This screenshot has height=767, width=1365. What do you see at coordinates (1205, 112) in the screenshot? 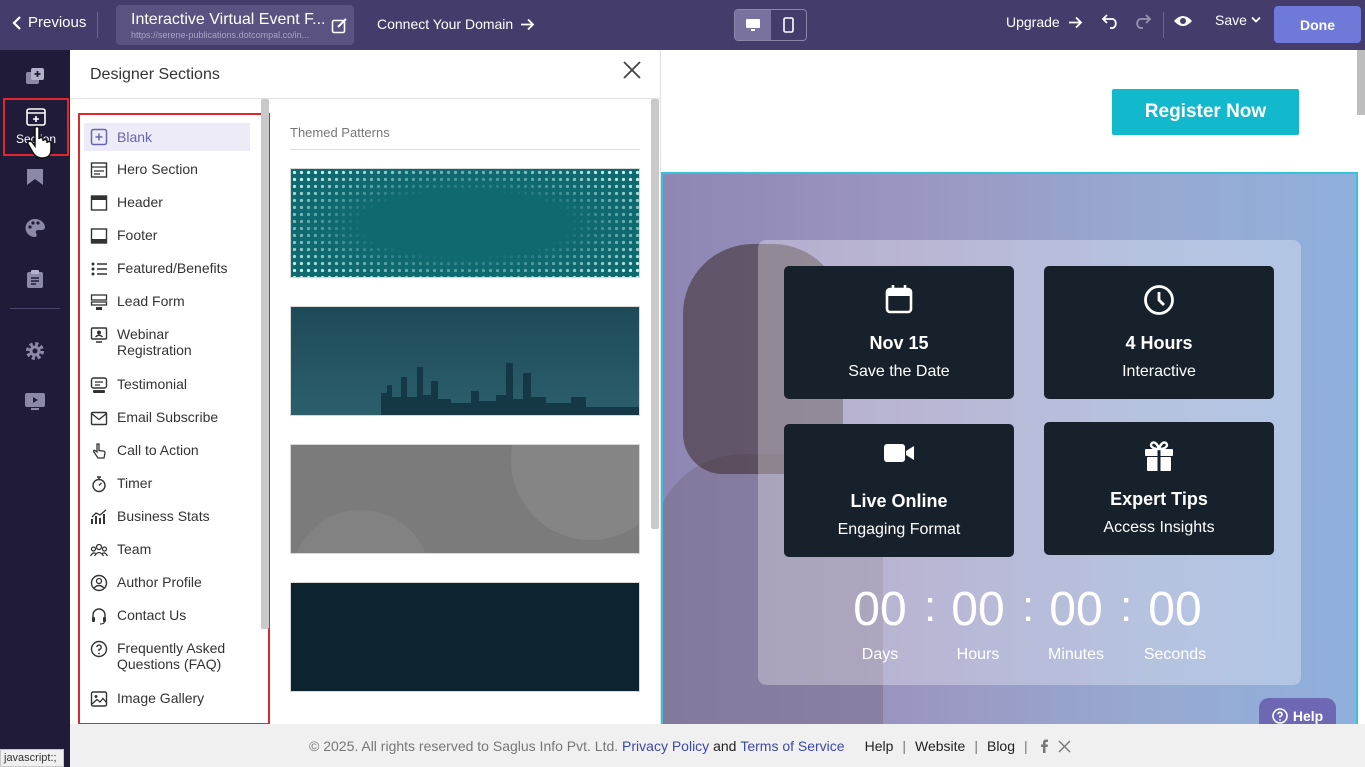
I see `register-now-button: Register Now` at bounding box center [1205, 112].